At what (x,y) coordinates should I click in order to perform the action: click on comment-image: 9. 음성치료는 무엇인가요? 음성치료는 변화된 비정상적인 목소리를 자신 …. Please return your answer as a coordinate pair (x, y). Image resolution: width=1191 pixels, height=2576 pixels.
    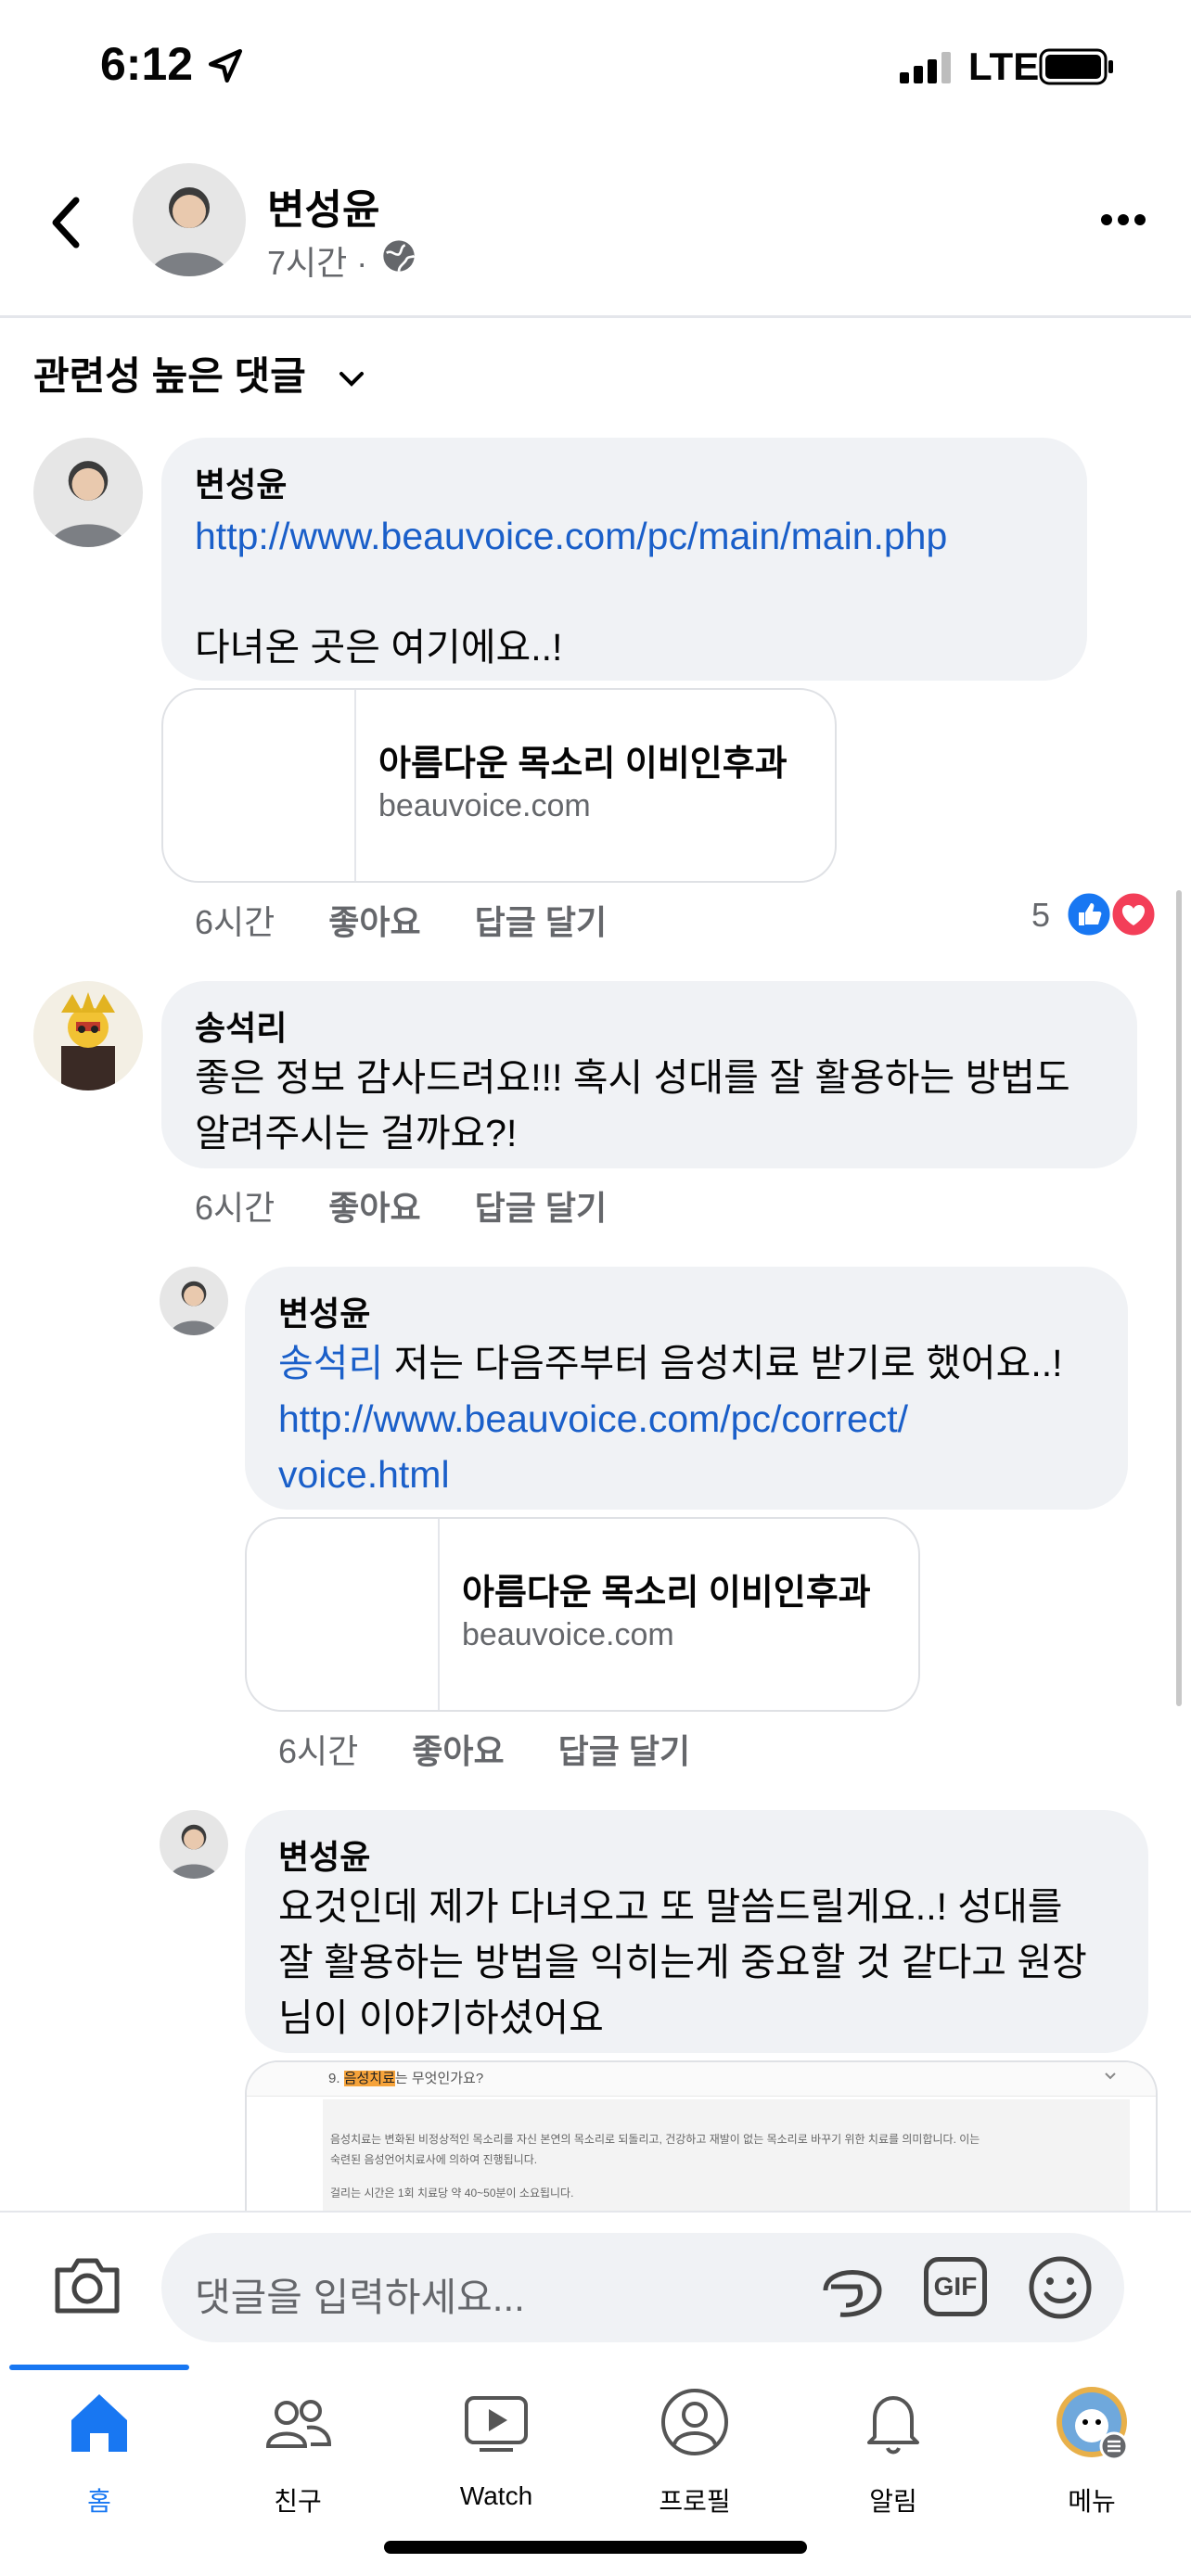
    Looking at the image, I should click on (701, 2136).